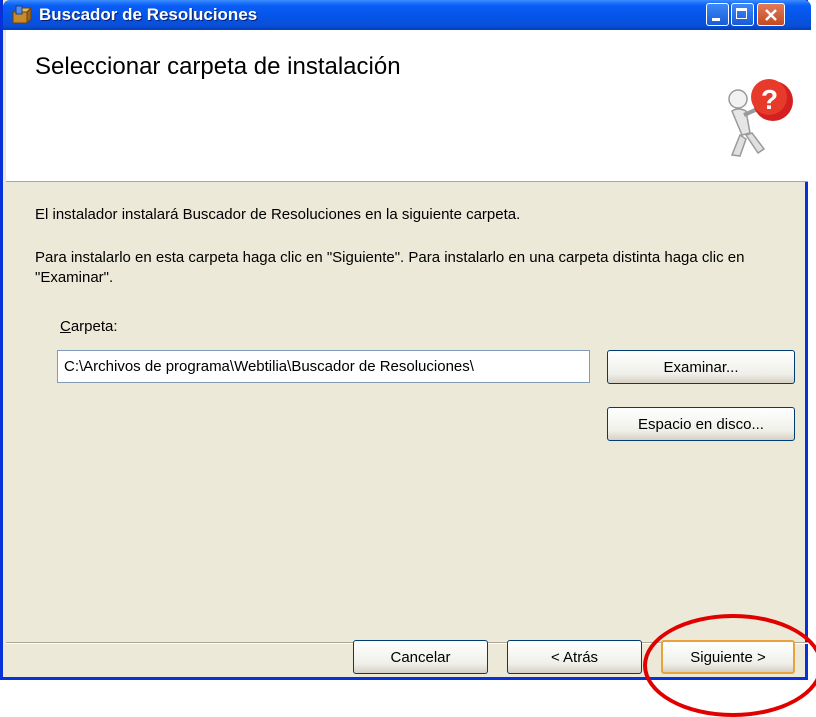 This screenshot has height=717, width=816. Describe the element at coordinates (742, 14) in the screenshot. I see `maximize-icon` at that location.